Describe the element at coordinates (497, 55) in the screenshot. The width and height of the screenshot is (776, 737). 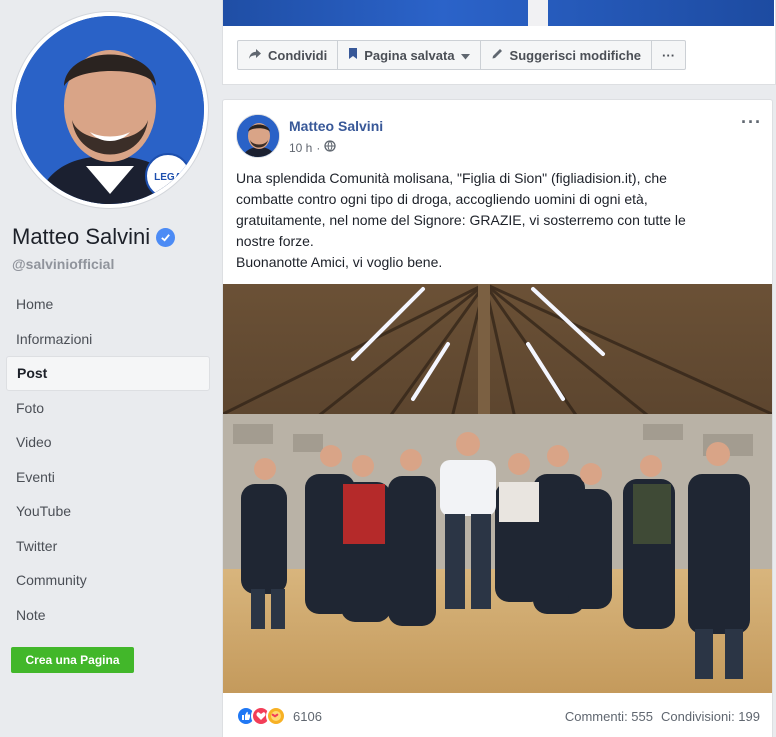
I see `pencil-icon` at that location.